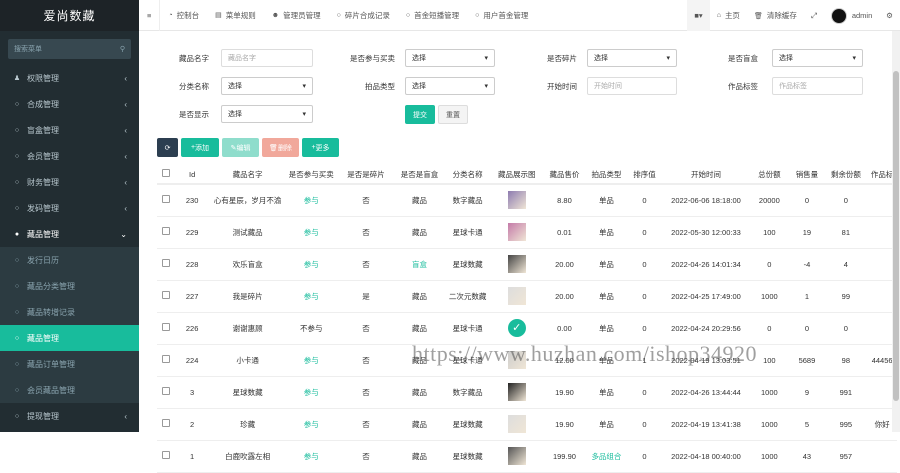 This screenshot has height=473, width=900. I want to click on column-header: Id, so click(192, 175).